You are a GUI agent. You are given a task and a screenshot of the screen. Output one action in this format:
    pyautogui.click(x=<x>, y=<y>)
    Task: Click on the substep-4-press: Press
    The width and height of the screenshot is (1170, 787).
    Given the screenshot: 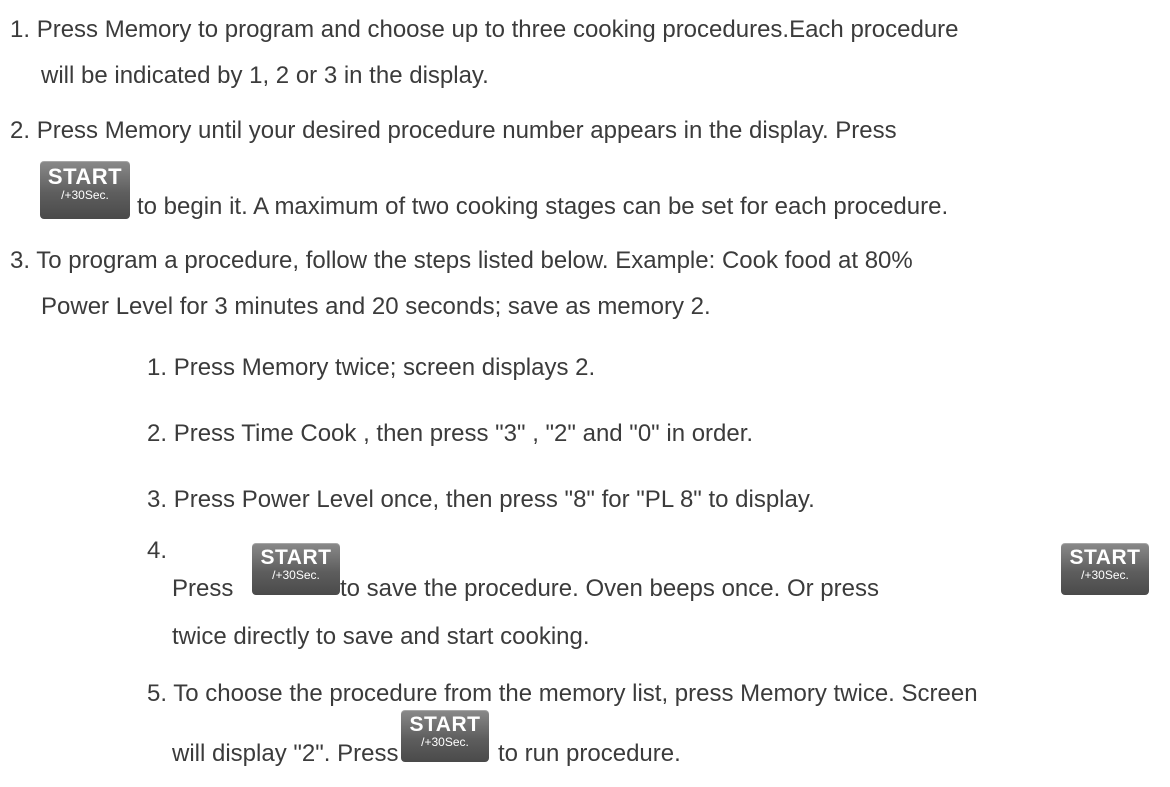 What is the action you would take?
    pyautogui.click(x=203, y=588)
    